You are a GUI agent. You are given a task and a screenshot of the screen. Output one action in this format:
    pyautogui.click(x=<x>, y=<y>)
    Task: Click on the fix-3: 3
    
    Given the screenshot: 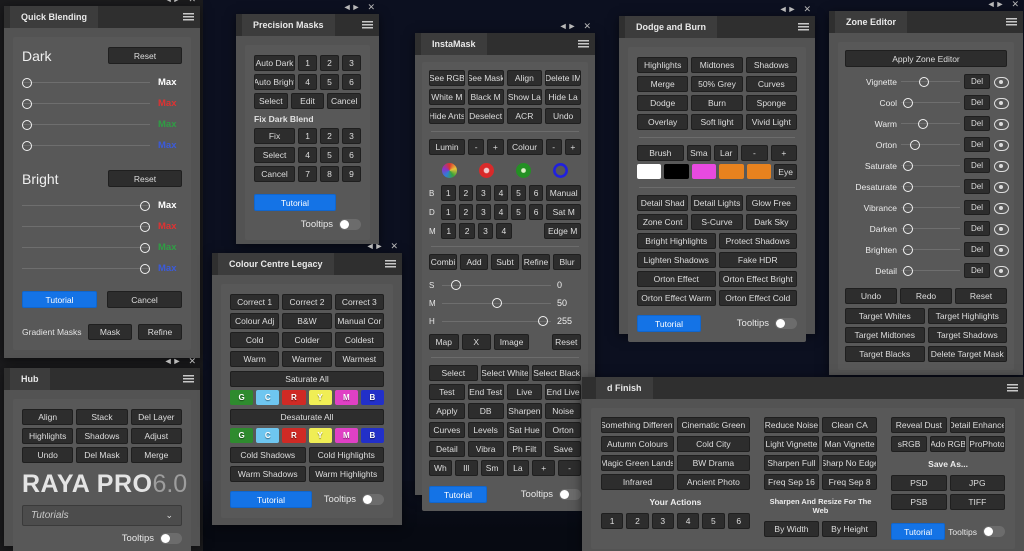 What is the action you would take?
    pyautogui.click(x=352, y=136)
    